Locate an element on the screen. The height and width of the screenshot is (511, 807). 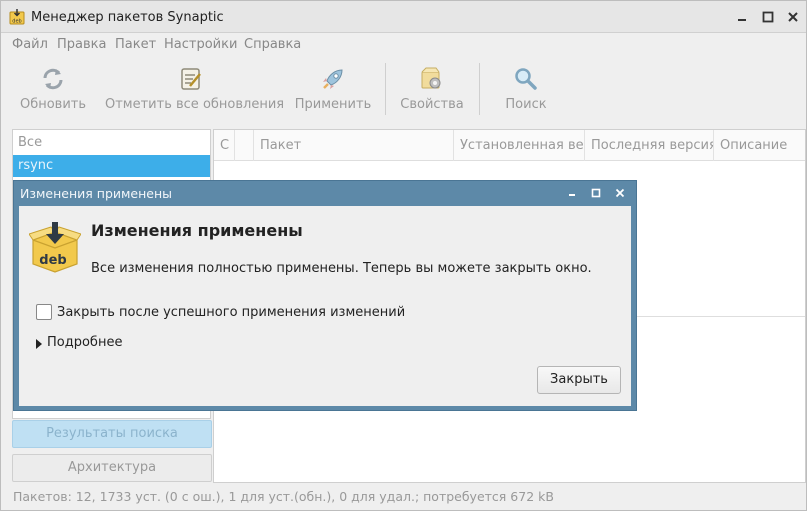
dialog-titlebar: Изменения применены is located at coordinates (325, 193).